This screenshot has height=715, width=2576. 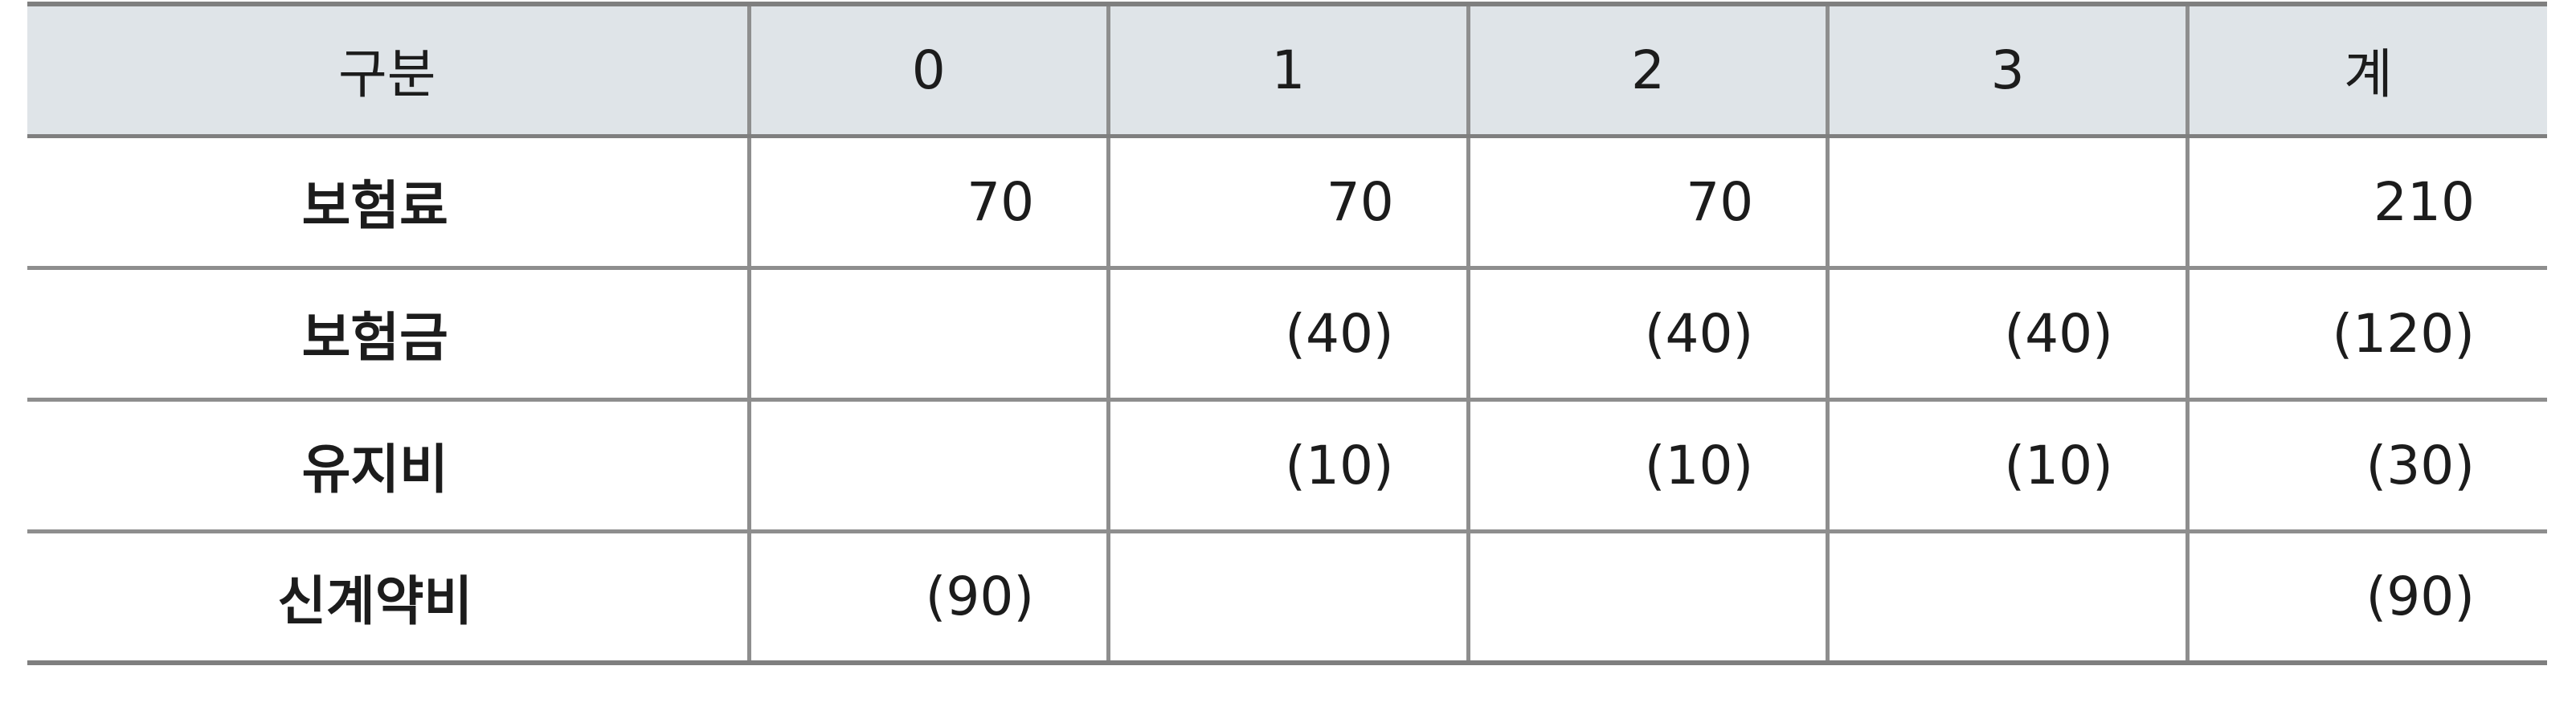 What do you see at coordinates (388, 335) in the screenshot?
I see `row-label: 보험금` at bounding box center [388, 335].